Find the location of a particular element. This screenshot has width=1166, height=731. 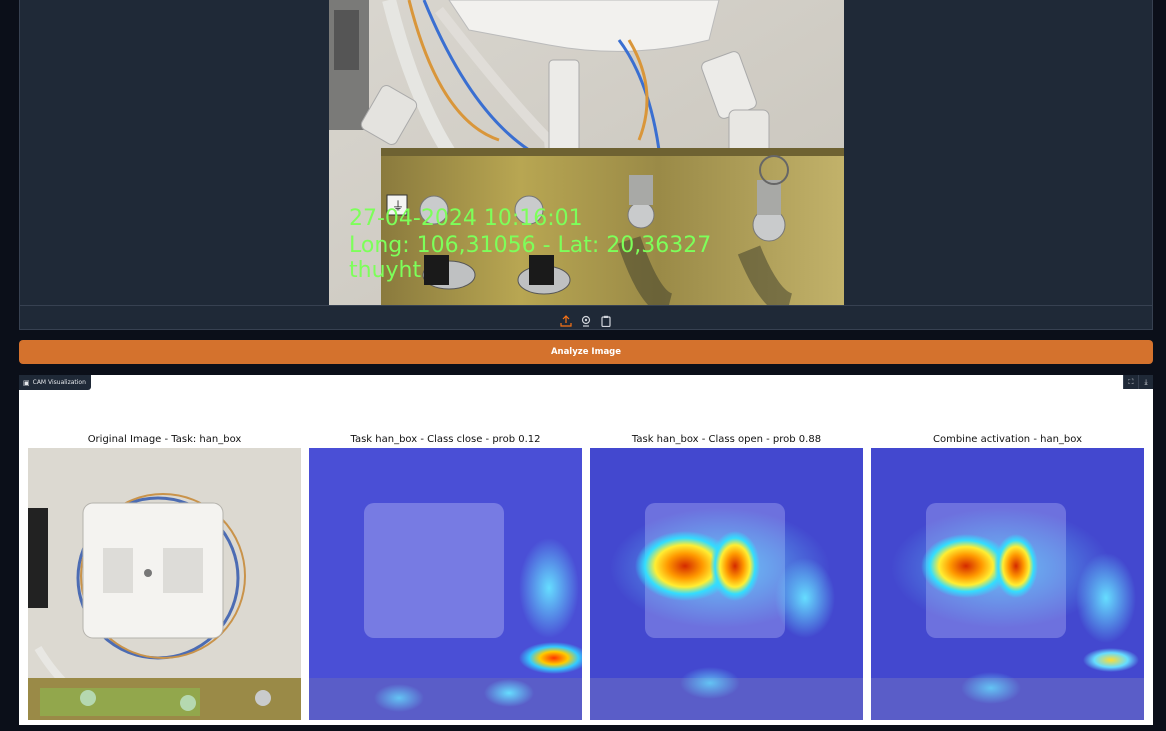

clipboard-icon is located at coordinates (606, 320).